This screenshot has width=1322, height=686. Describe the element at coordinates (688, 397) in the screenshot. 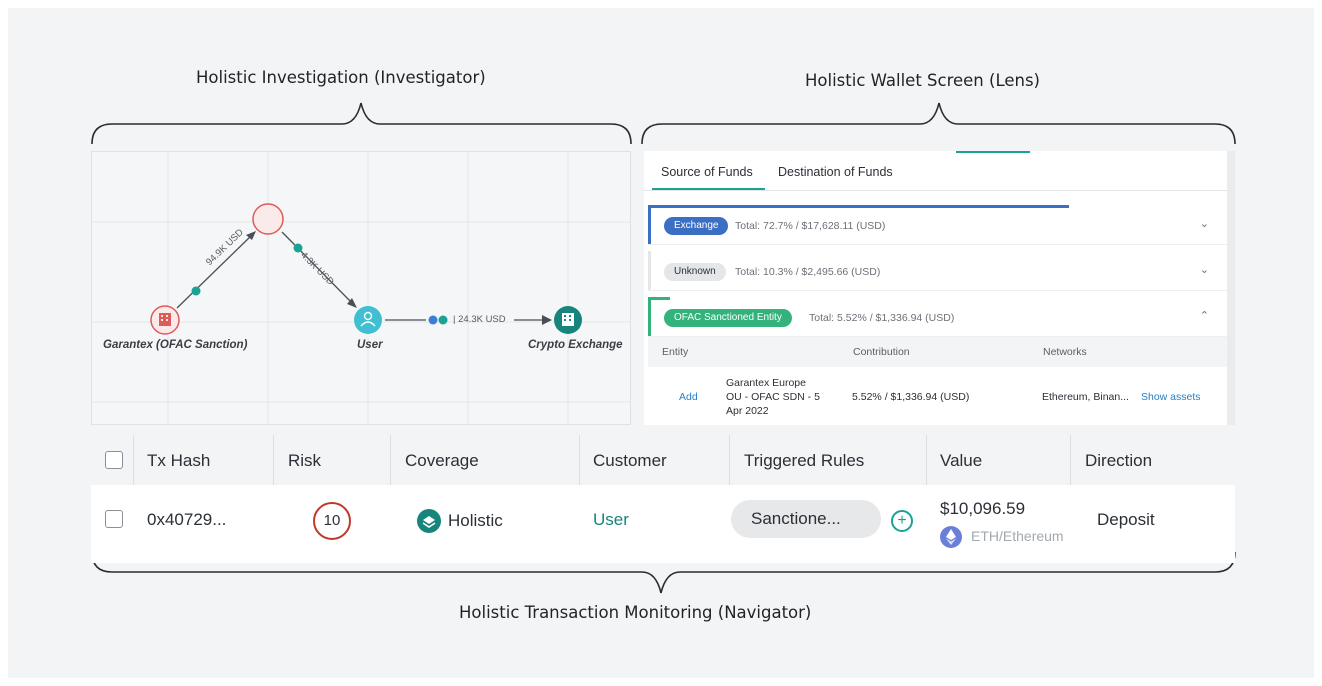

I see `add-link: Add` at that location.